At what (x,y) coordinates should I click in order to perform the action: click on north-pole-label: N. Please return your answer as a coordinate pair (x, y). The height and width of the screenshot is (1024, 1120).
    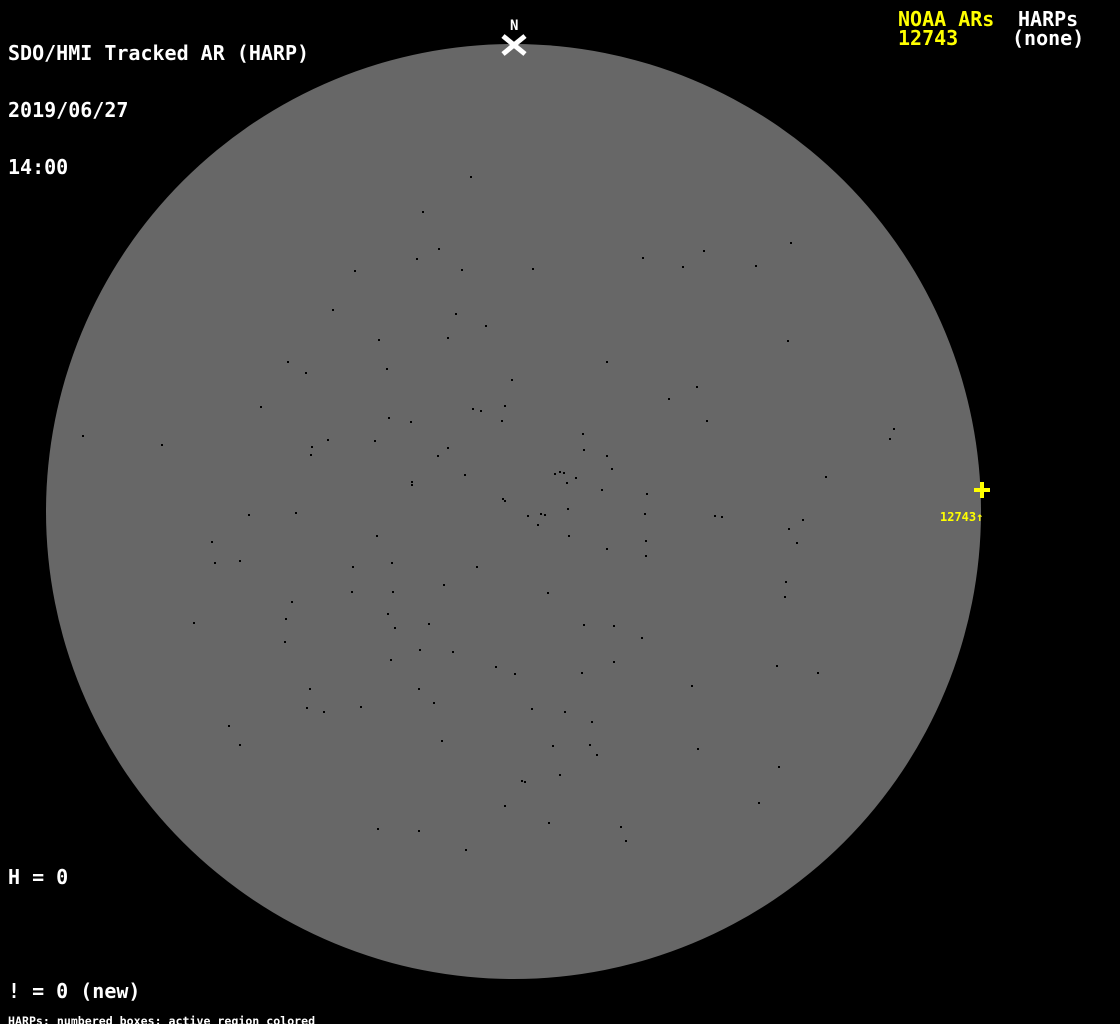
    Looking at the image, I should click on (514, 26).